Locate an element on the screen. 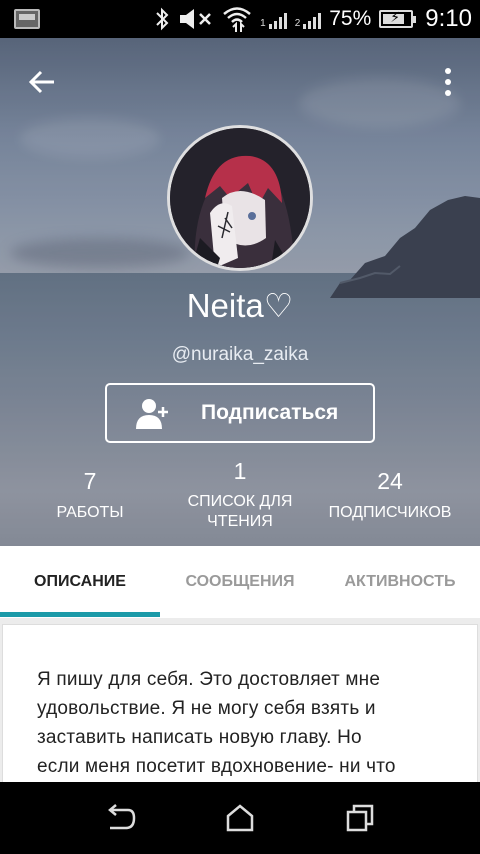 The height and width of the screenshot is (854, 480). nav-back-button is located at coordinates (120, 819).